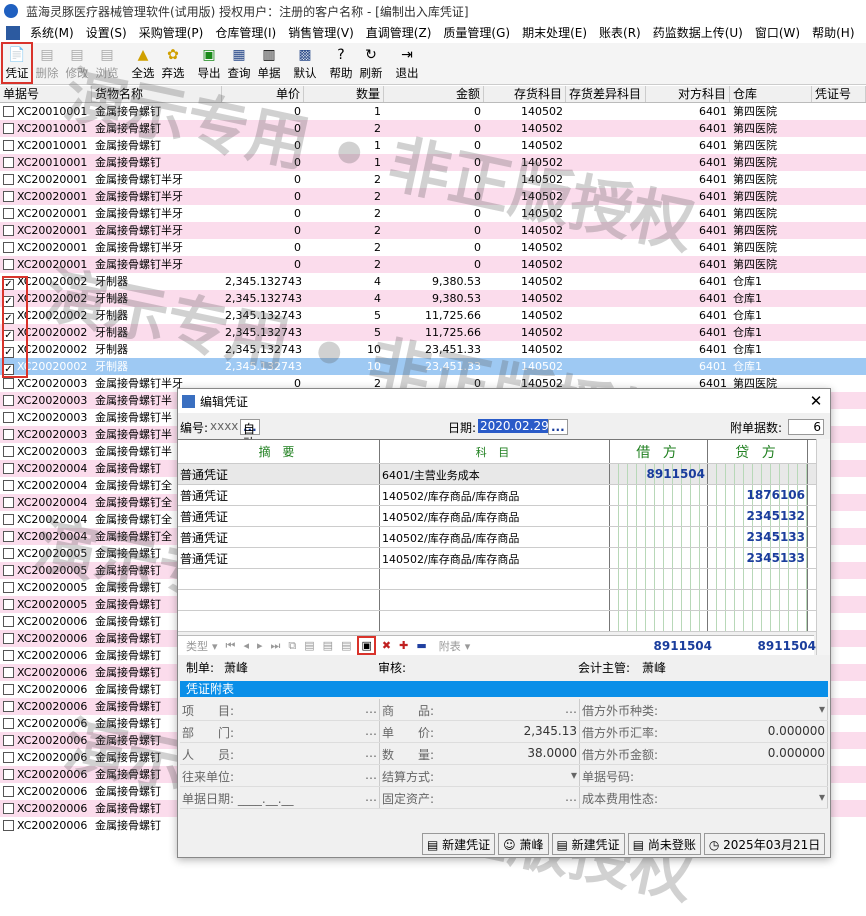 Image resolution: width=866 pixels, height=916 pixels. What do you see at coordinates (688, 94) in the screenshot?
I see `col-opposite-acct: 对方科目` at bounding box center [688, 94].